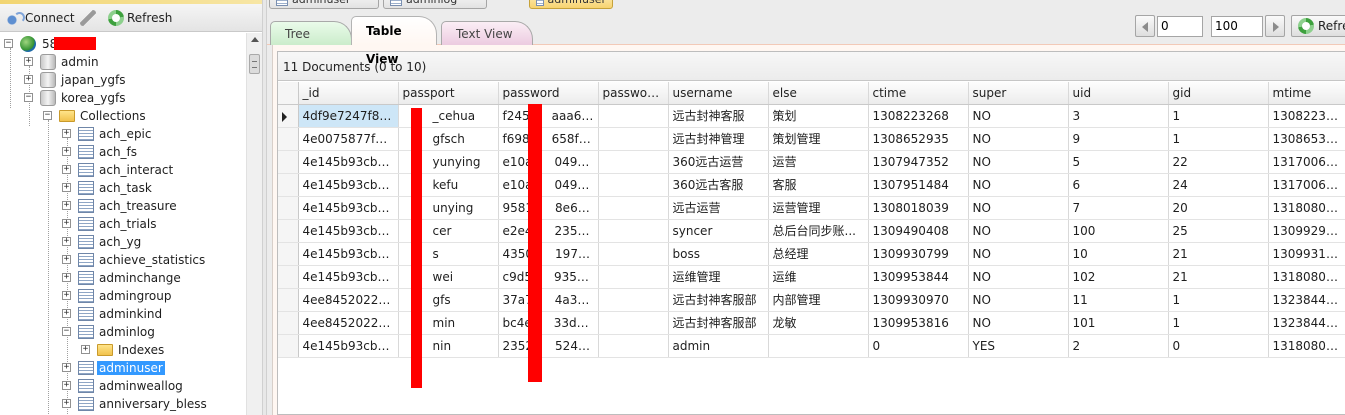 The width and height of the screenshot is (1345, 415). What do you see at coordinates (718, 277) in the screenshot?
I see `cell-username: 运维管理` at bounding box center [718, 277].